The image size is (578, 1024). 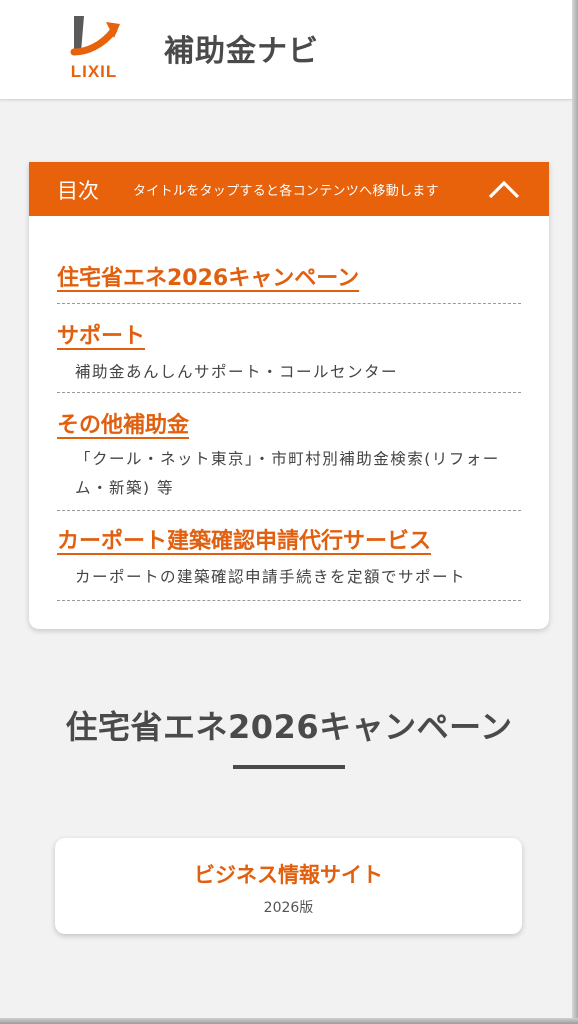 What do you see at coordinates (287, 473) in the screenshot?
I see `toc-desc-other-subsidies: 「クール・ネット東京」・市町村別補助金検索(リフォーム・新築) 等` at bounding box center [287, 473].